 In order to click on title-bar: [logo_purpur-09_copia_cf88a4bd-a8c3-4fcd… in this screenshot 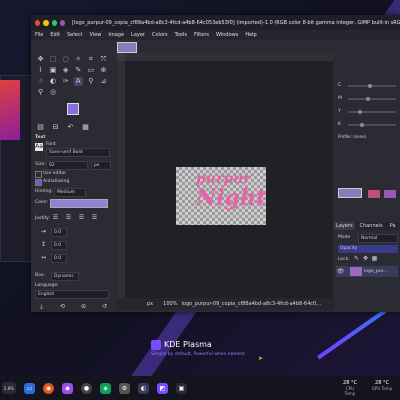, I will do `click(215, 22)`.